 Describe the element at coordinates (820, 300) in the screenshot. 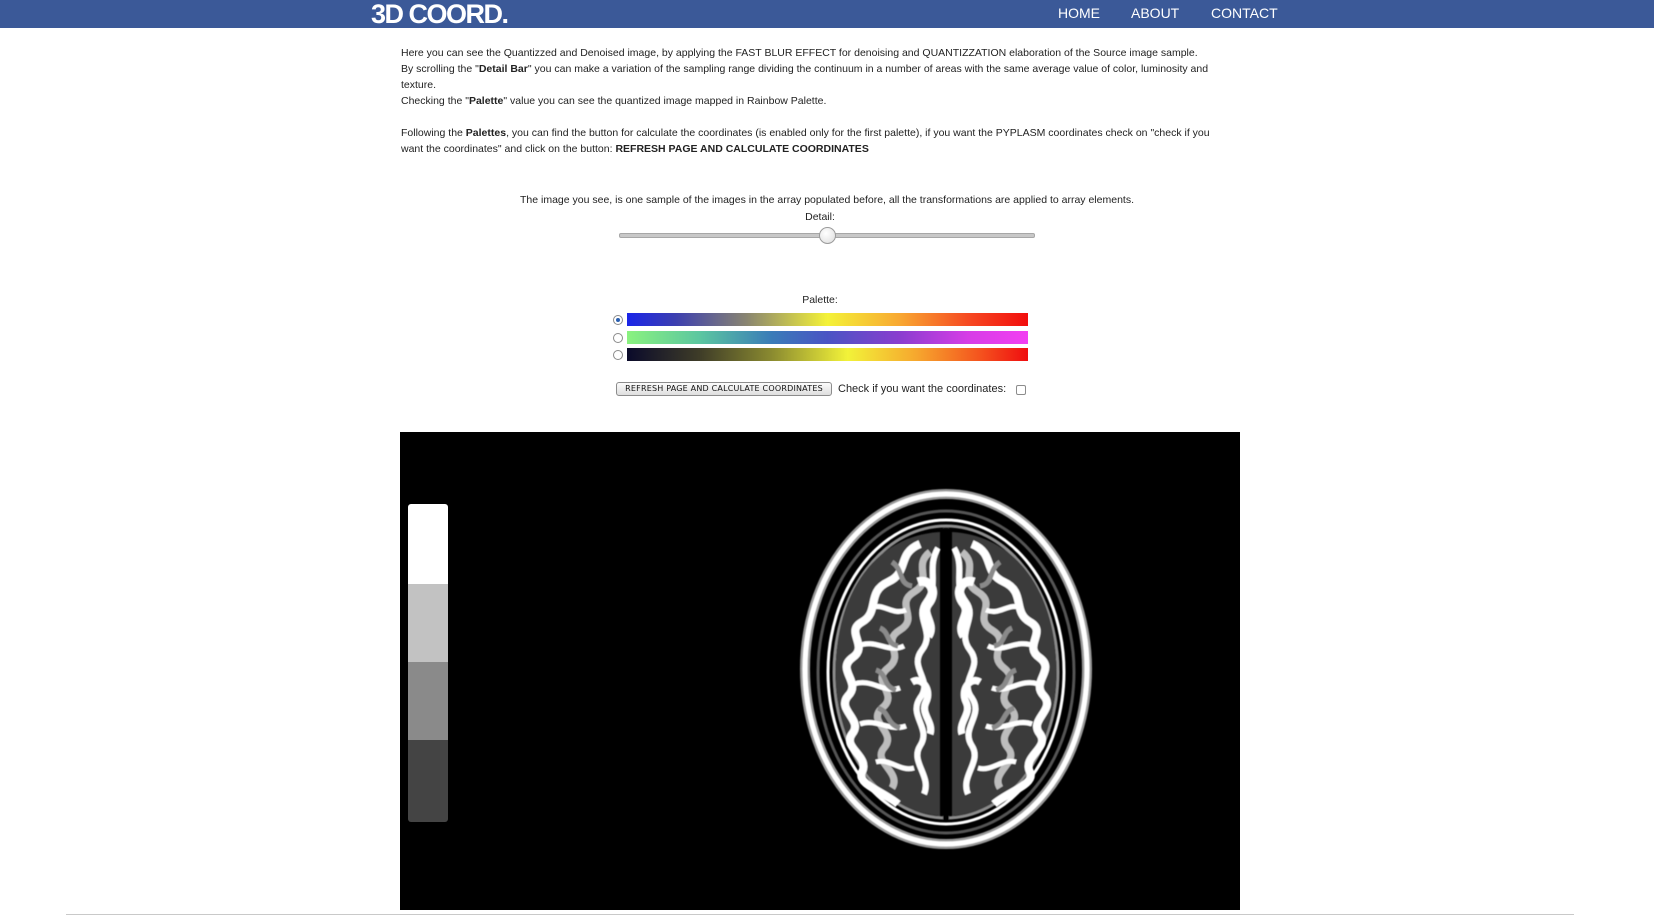

I see `palette-label: Palette:` at that location.